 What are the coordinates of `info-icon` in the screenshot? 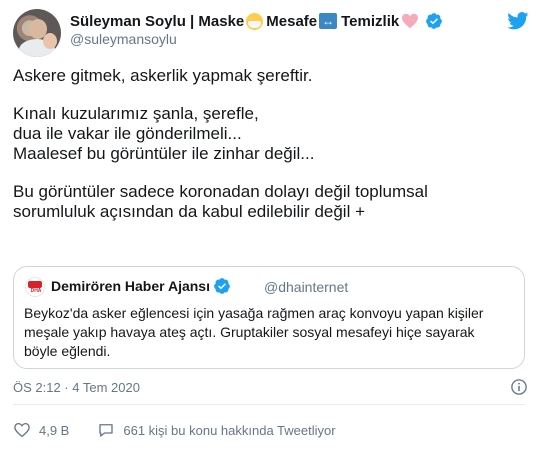 It's located at (519, 387).